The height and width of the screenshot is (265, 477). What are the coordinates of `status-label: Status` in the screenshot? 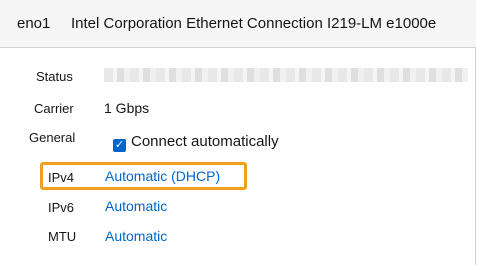 It's located at (54, 76).